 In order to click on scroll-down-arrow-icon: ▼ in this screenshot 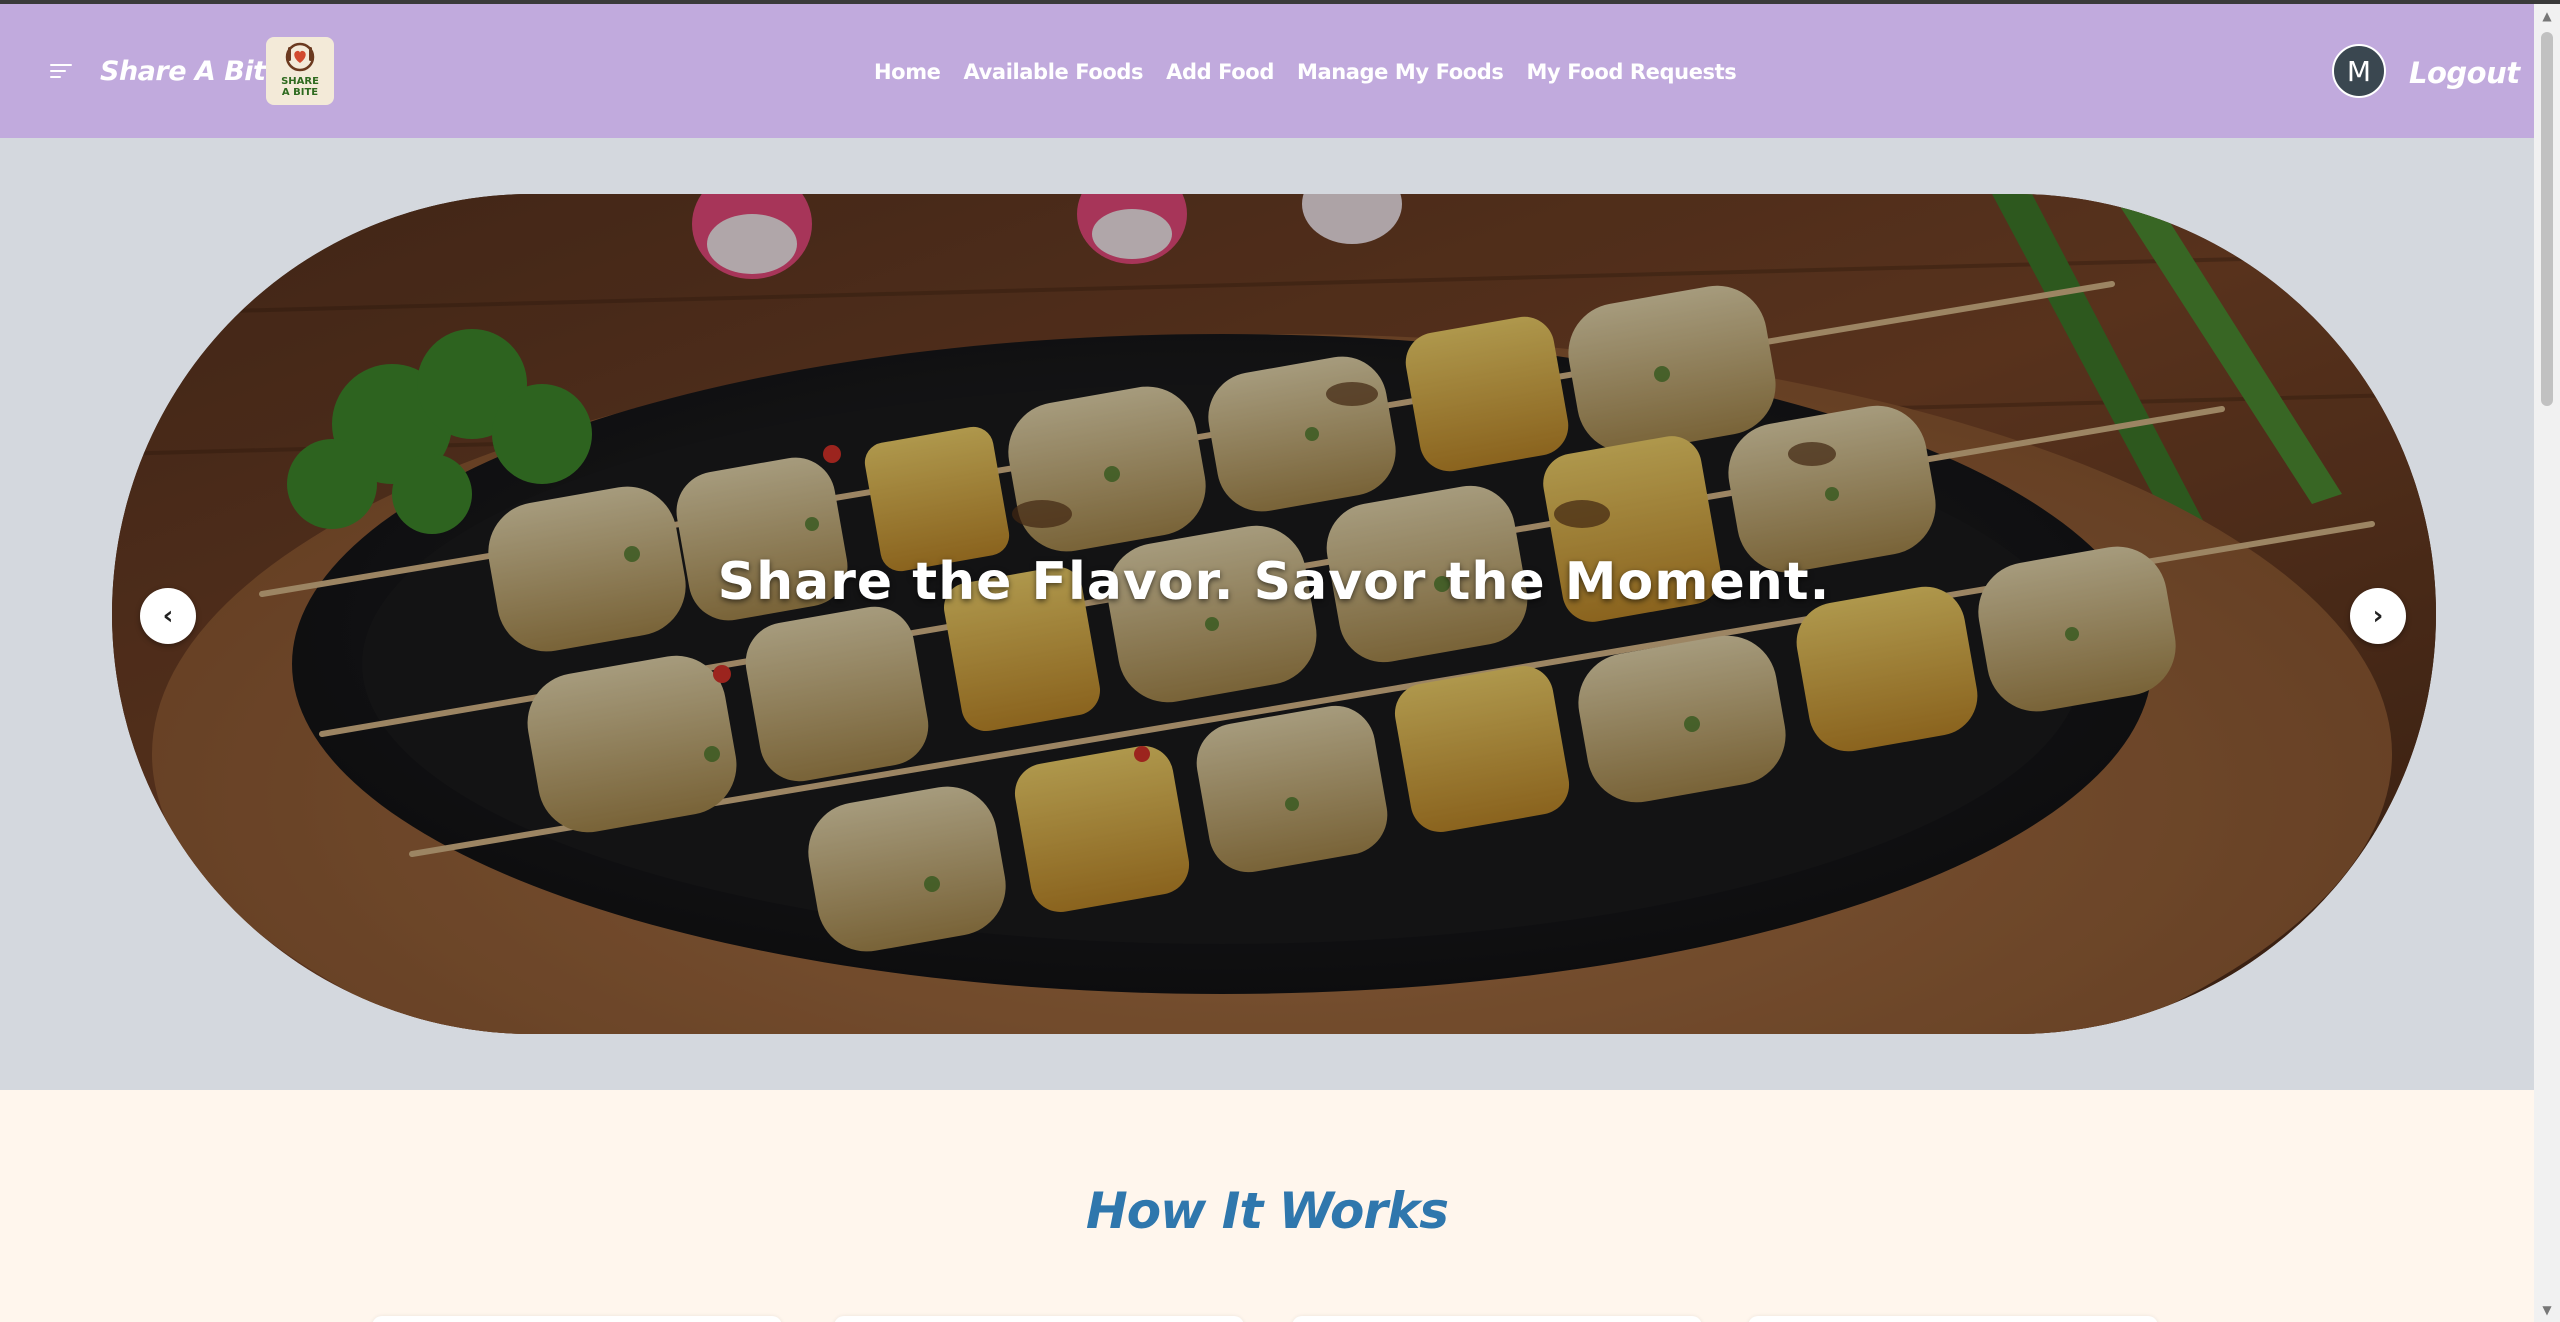, I will do `click(2547, 1310)`.